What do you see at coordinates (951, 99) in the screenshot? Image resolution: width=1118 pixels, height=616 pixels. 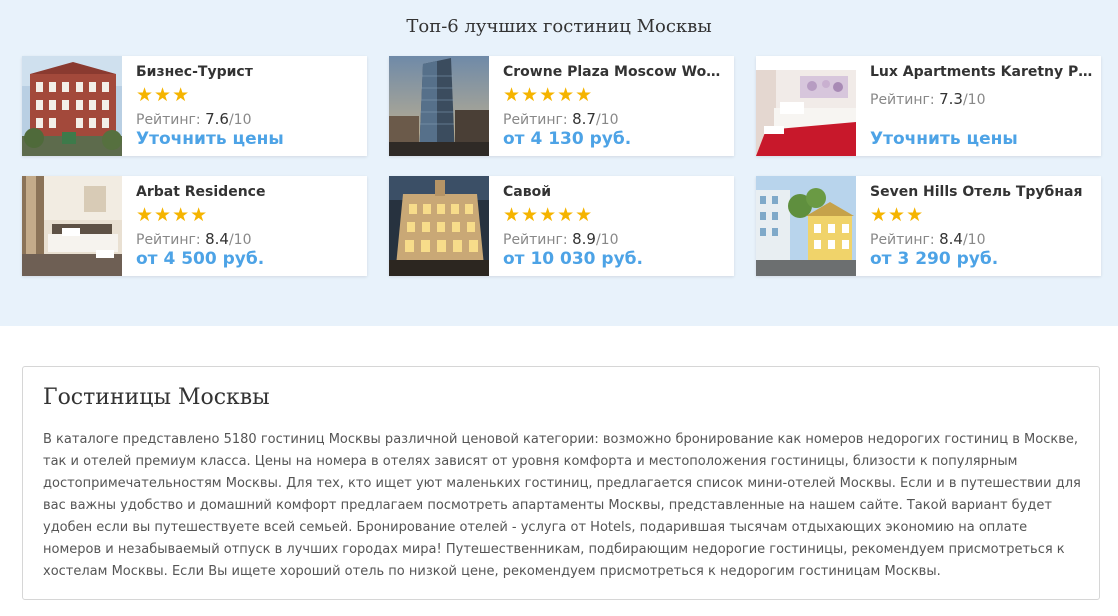 I see `rating-score: 7.3` at bounding box center [951, 99].